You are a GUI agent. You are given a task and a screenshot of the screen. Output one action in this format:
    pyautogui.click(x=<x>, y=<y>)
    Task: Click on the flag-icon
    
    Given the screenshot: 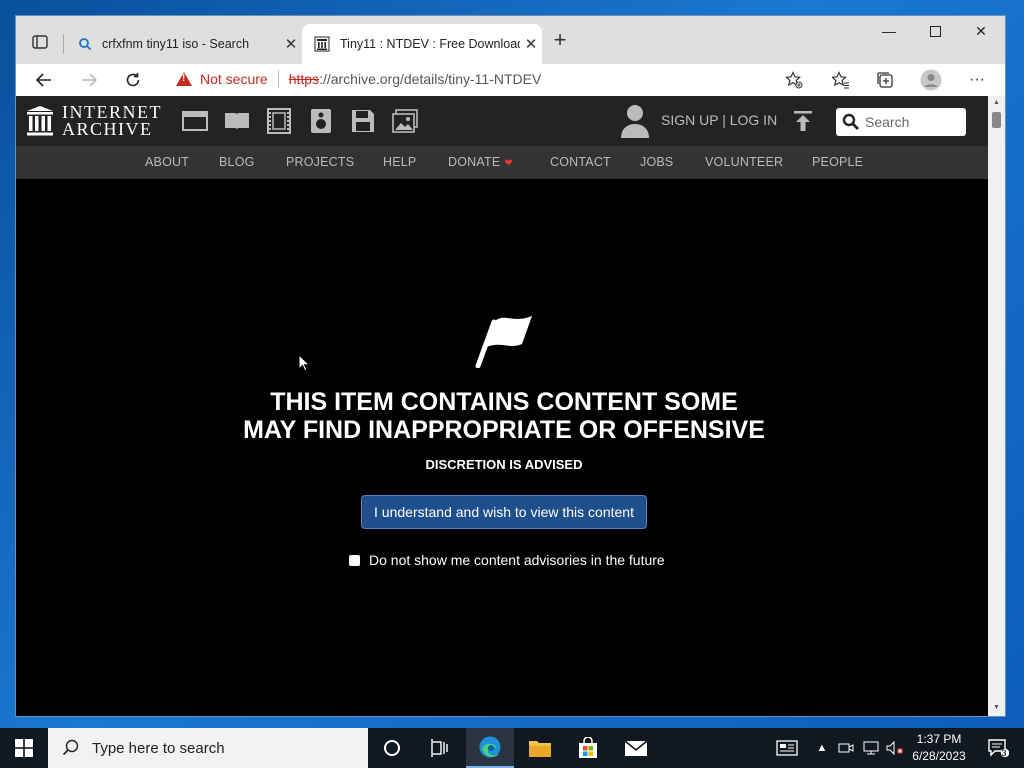 What is the action you would take?
    pyautogui.click(x=503, y=342)
    